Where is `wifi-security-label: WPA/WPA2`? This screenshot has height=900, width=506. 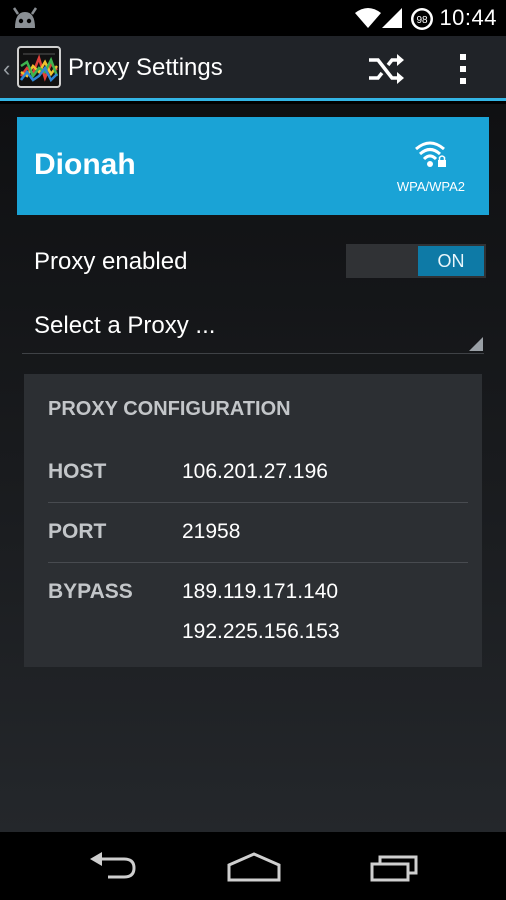
wifi-security-label: WPA/WPA2 is located at coordinates (430, 186).